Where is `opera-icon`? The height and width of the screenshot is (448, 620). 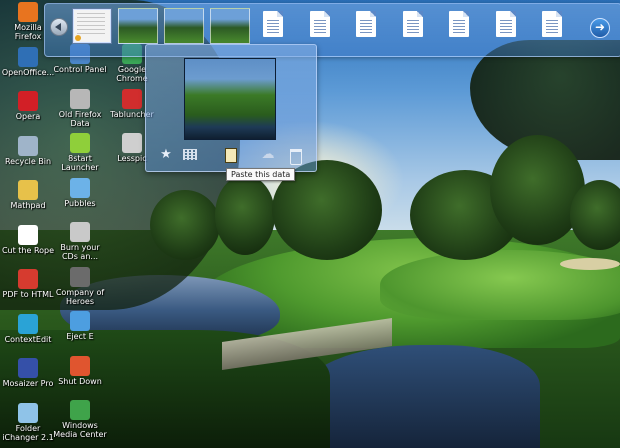 opera-icon is located at coordinates (28, 101).